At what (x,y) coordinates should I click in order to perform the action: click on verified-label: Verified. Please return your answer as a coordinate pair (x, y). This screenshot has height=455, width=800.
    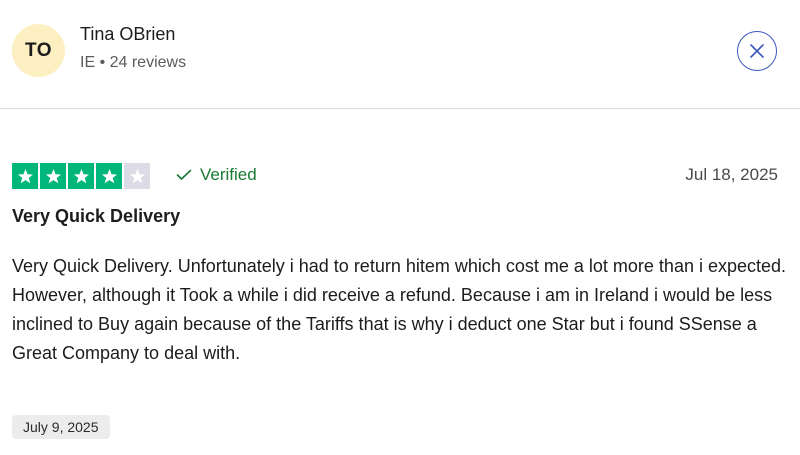
    Looking at the image, I should click on (228, 174).